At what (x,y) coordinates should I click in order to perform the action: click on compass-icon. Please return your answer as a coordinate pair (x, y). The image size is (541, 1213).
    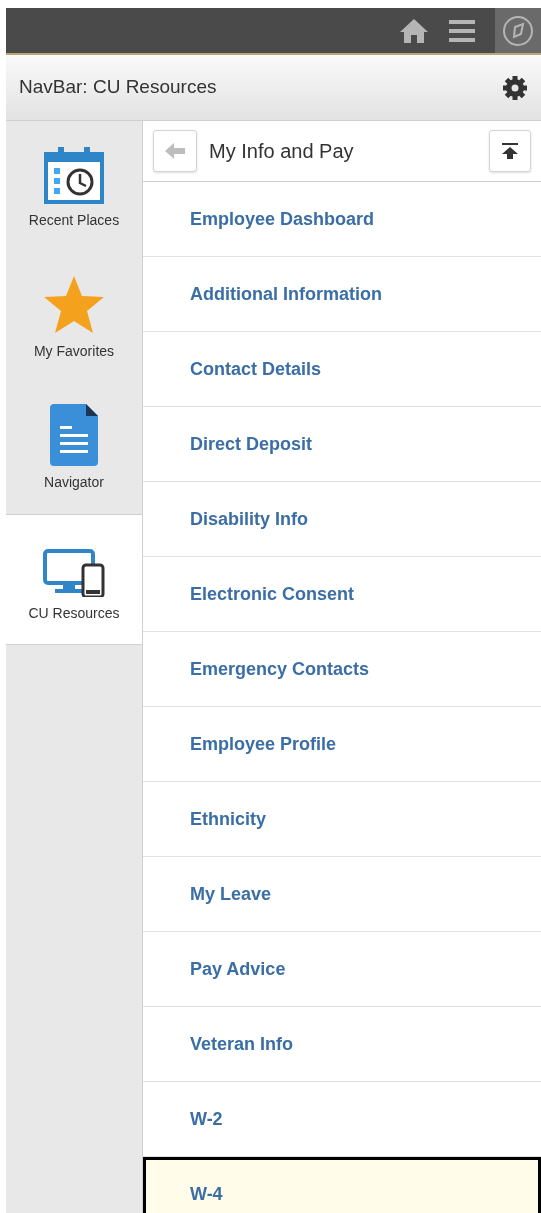
    Looking at the image, I should click on (518, 30).